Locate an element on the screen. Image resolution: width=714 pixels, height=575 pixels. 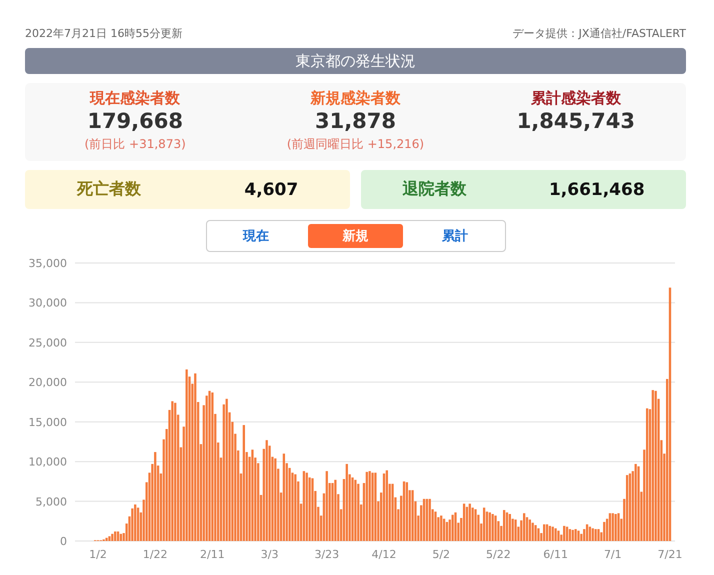
stat-label: 新規感染者数 is located at coordinates (355, 98).